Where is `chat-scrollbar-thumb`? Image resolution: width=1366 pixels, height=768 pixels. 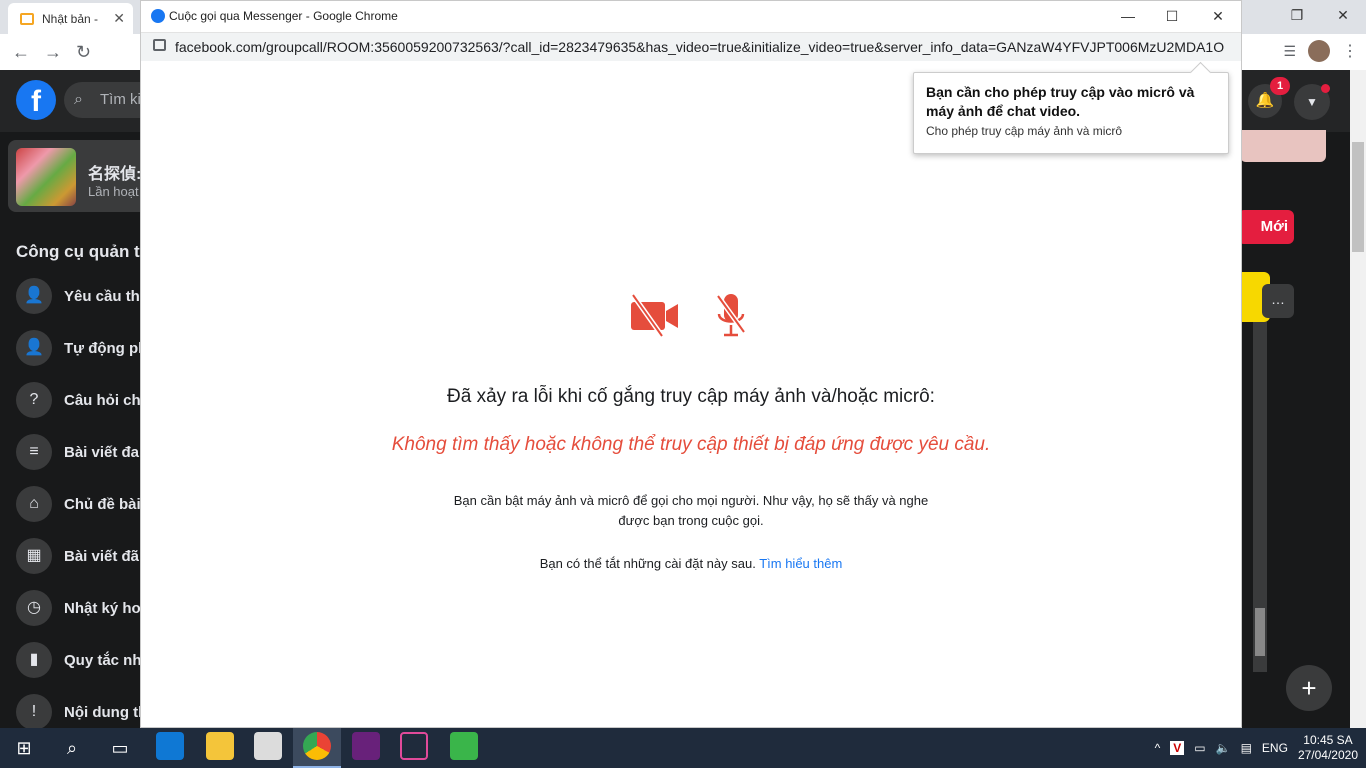
chat-scrollbar-thumb is located at coordinates (1260, 632).